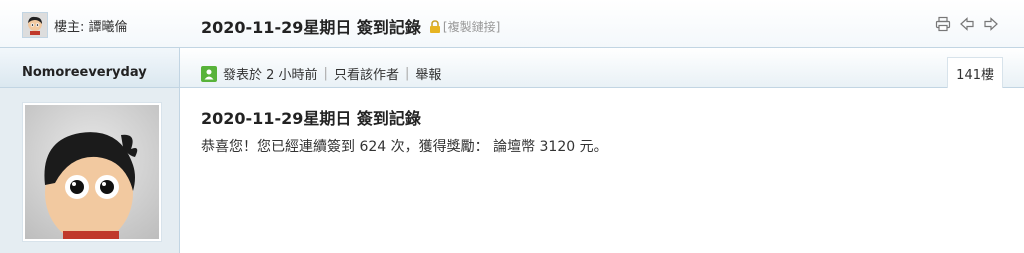 This screenshot has width=1024, height=253. I want to click on arrow-right-icon, so click(991, 24).